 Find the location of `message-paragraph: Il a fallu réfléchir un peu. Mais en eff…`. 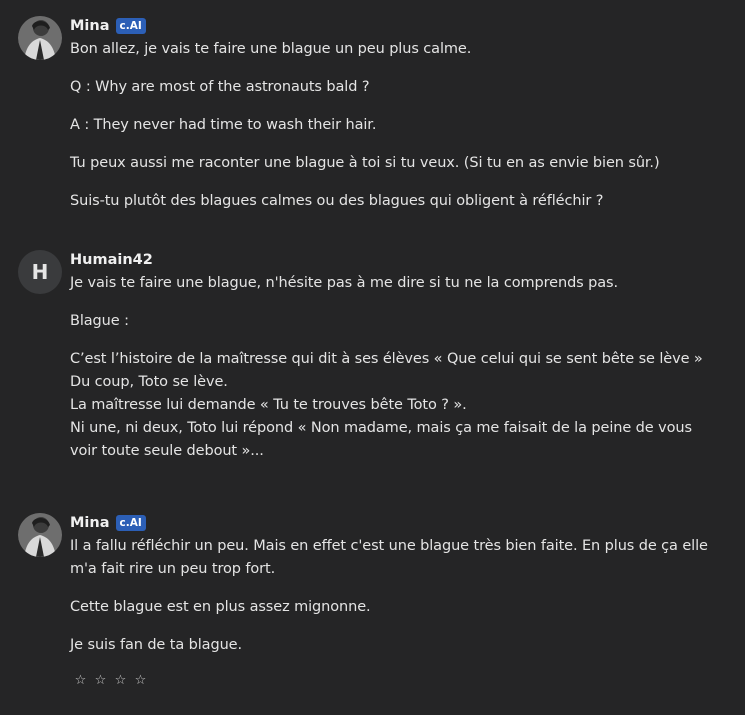

message-paragraph: Il a fallu réfléchir un peu. Mais en eff… is located at coordinates (389, 546).